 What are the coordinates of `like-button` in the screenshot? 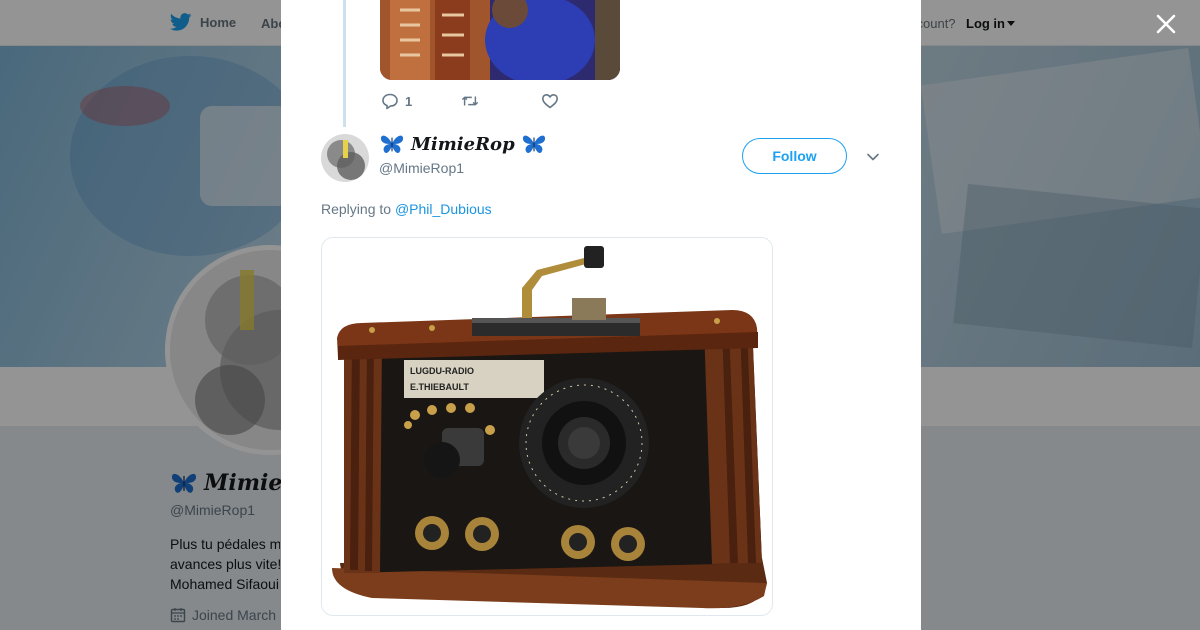 It's located at (550, 101).